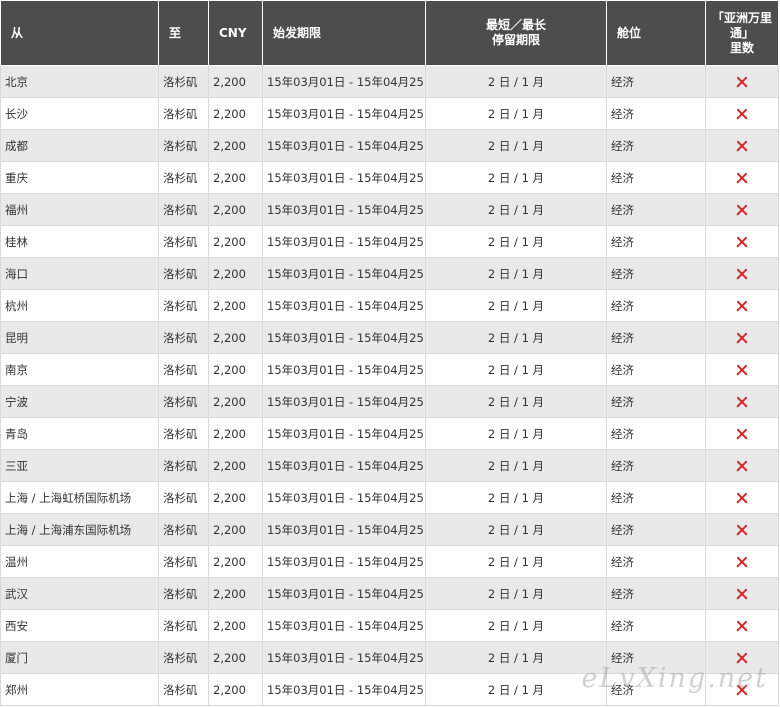 This screenshot has height=708, width=780. I want to click on cell-from: 昆明, so click(79, 337).